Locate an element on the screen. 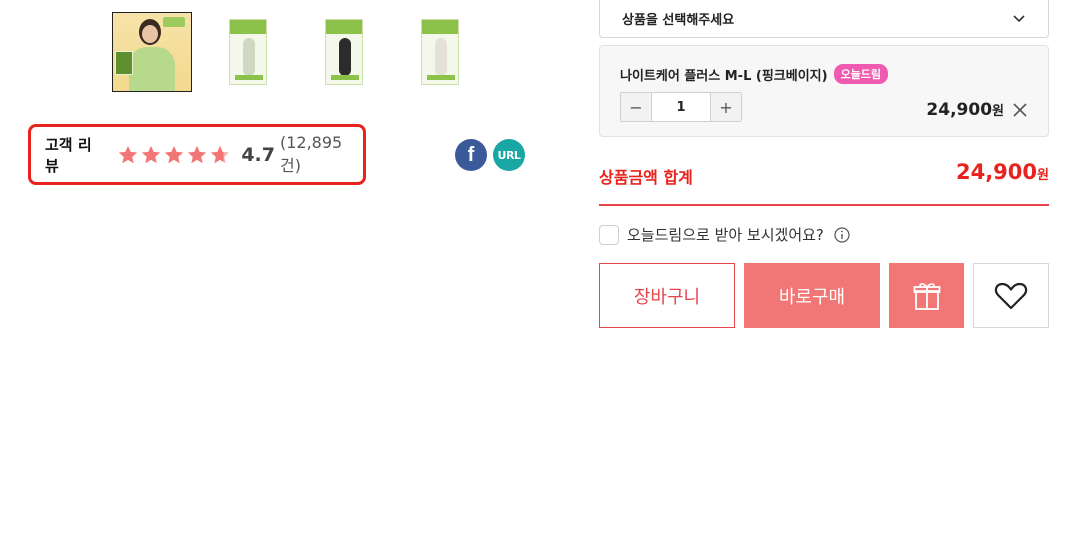 The image size is (1077, 559). total-price: 24,900원 is located at coordinates (1002, 172).